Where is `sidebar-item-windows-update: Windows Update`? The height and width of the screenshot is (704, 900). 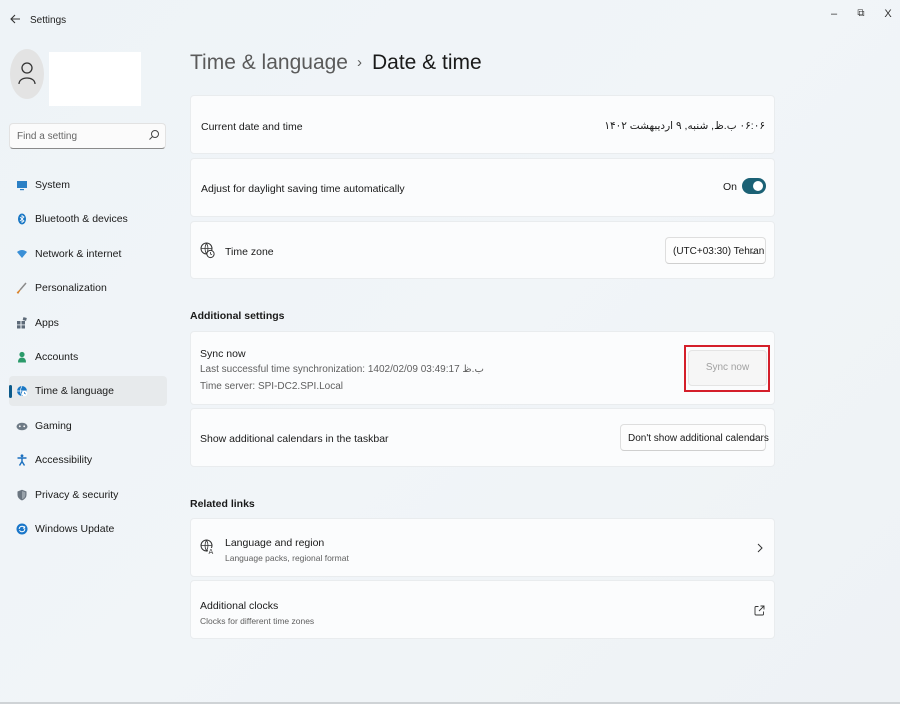
sidebar-item-windows-update: Windows Update is located at coordinates (88, 529).